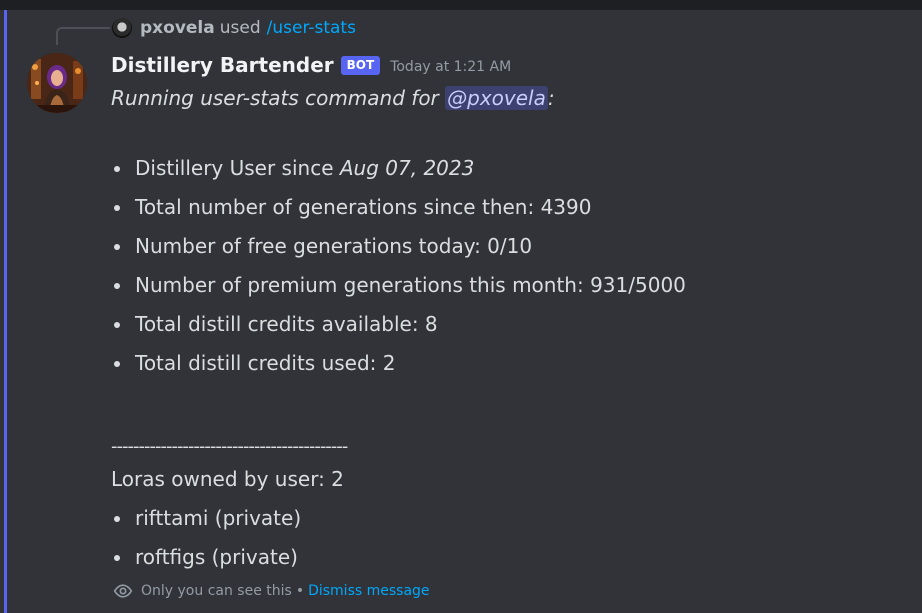 Image resolution: width=922 pixels, height=613 pixels. Describe the element at coordinates (227, 479) in the screenshot. I see `loras-label: Loras owned by user: 2` at that location.